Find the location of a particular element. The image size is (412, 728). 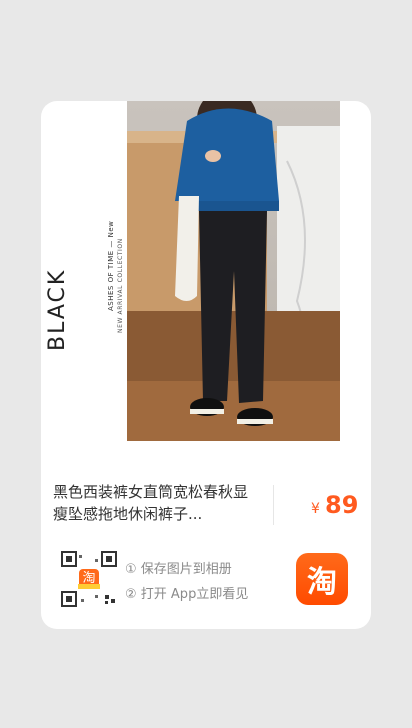

share-steps: ① 保存图片到相册 ② 打开 App立即看见 is located at coordinates (186, 582).